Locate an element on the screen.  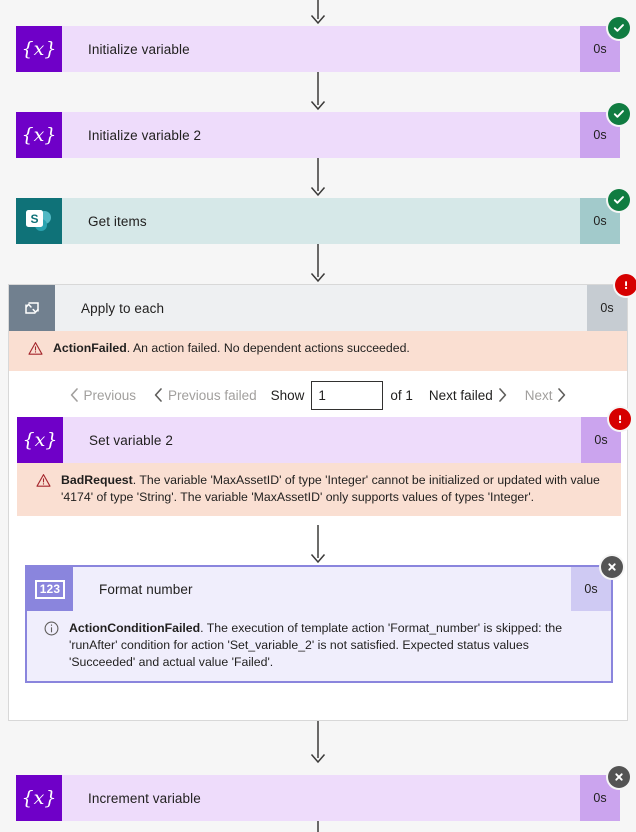
action-card-apply-to-each: Apply to each 0s is located at coordinates (322, 302).